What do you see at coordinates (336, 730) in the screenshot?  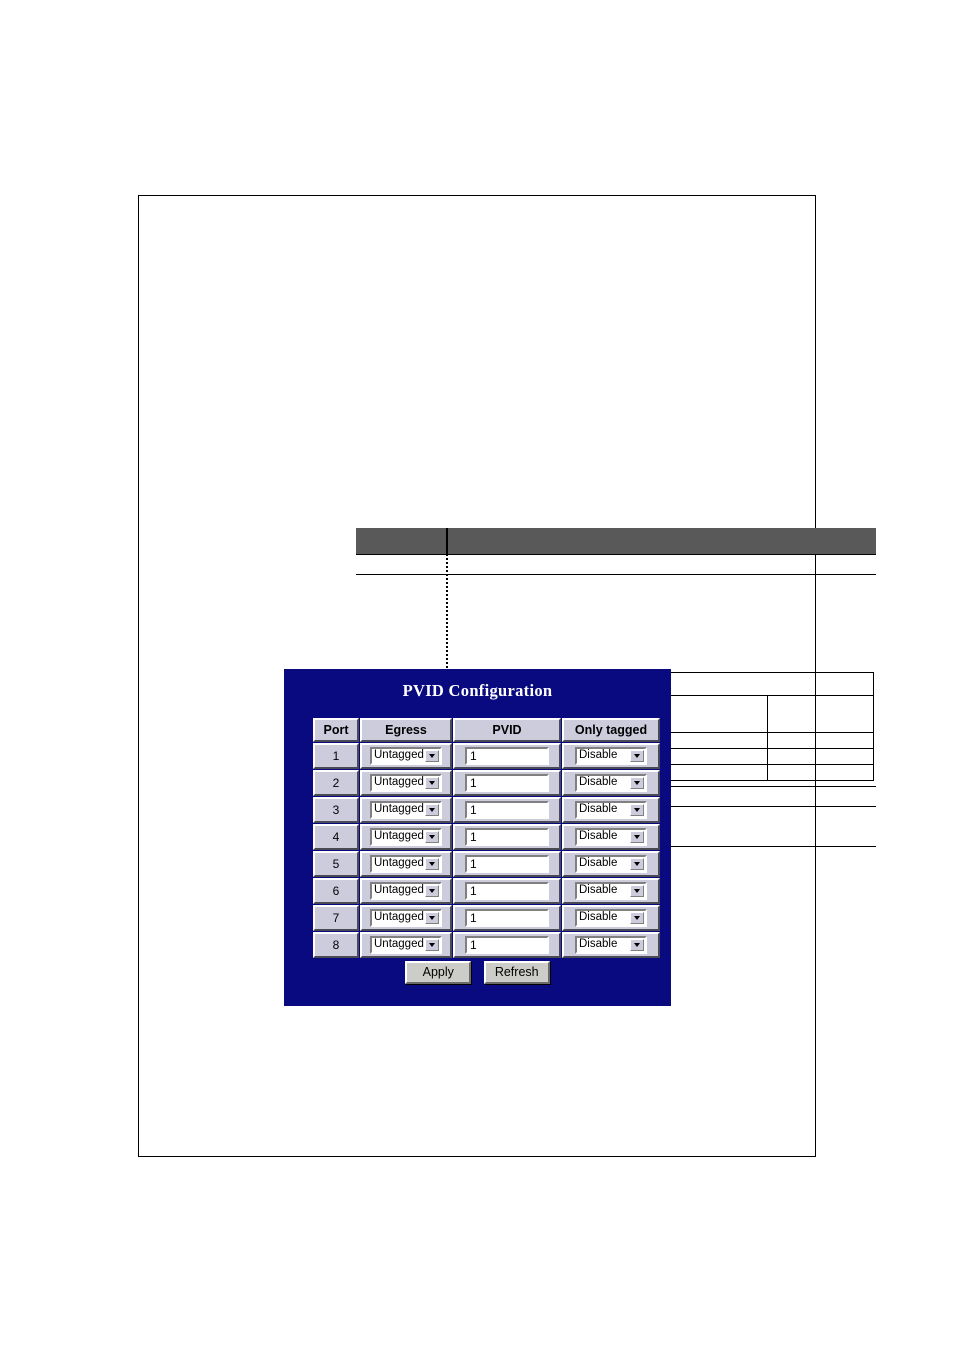 I see `column-header-port: Port` at bounding box center [336, 730].